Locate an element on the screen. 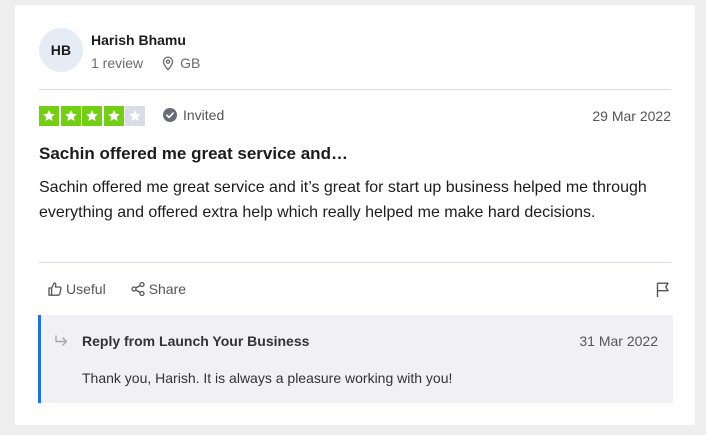 The image size is (706, 435). reviewer-name: Harish Bhamu is located at coordinates (138, 40).